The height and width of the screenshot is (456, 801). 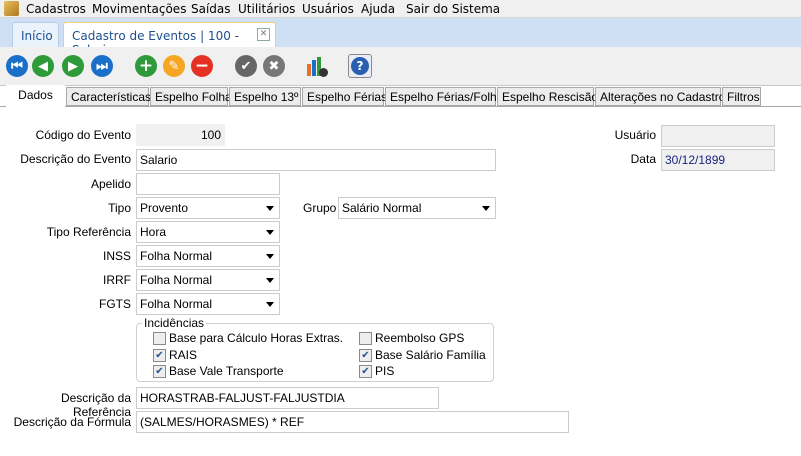 What do you see at coordinates (116, 256) in the screenshot?
I see `inss-label: INSS` at bounding box center [116, 256].